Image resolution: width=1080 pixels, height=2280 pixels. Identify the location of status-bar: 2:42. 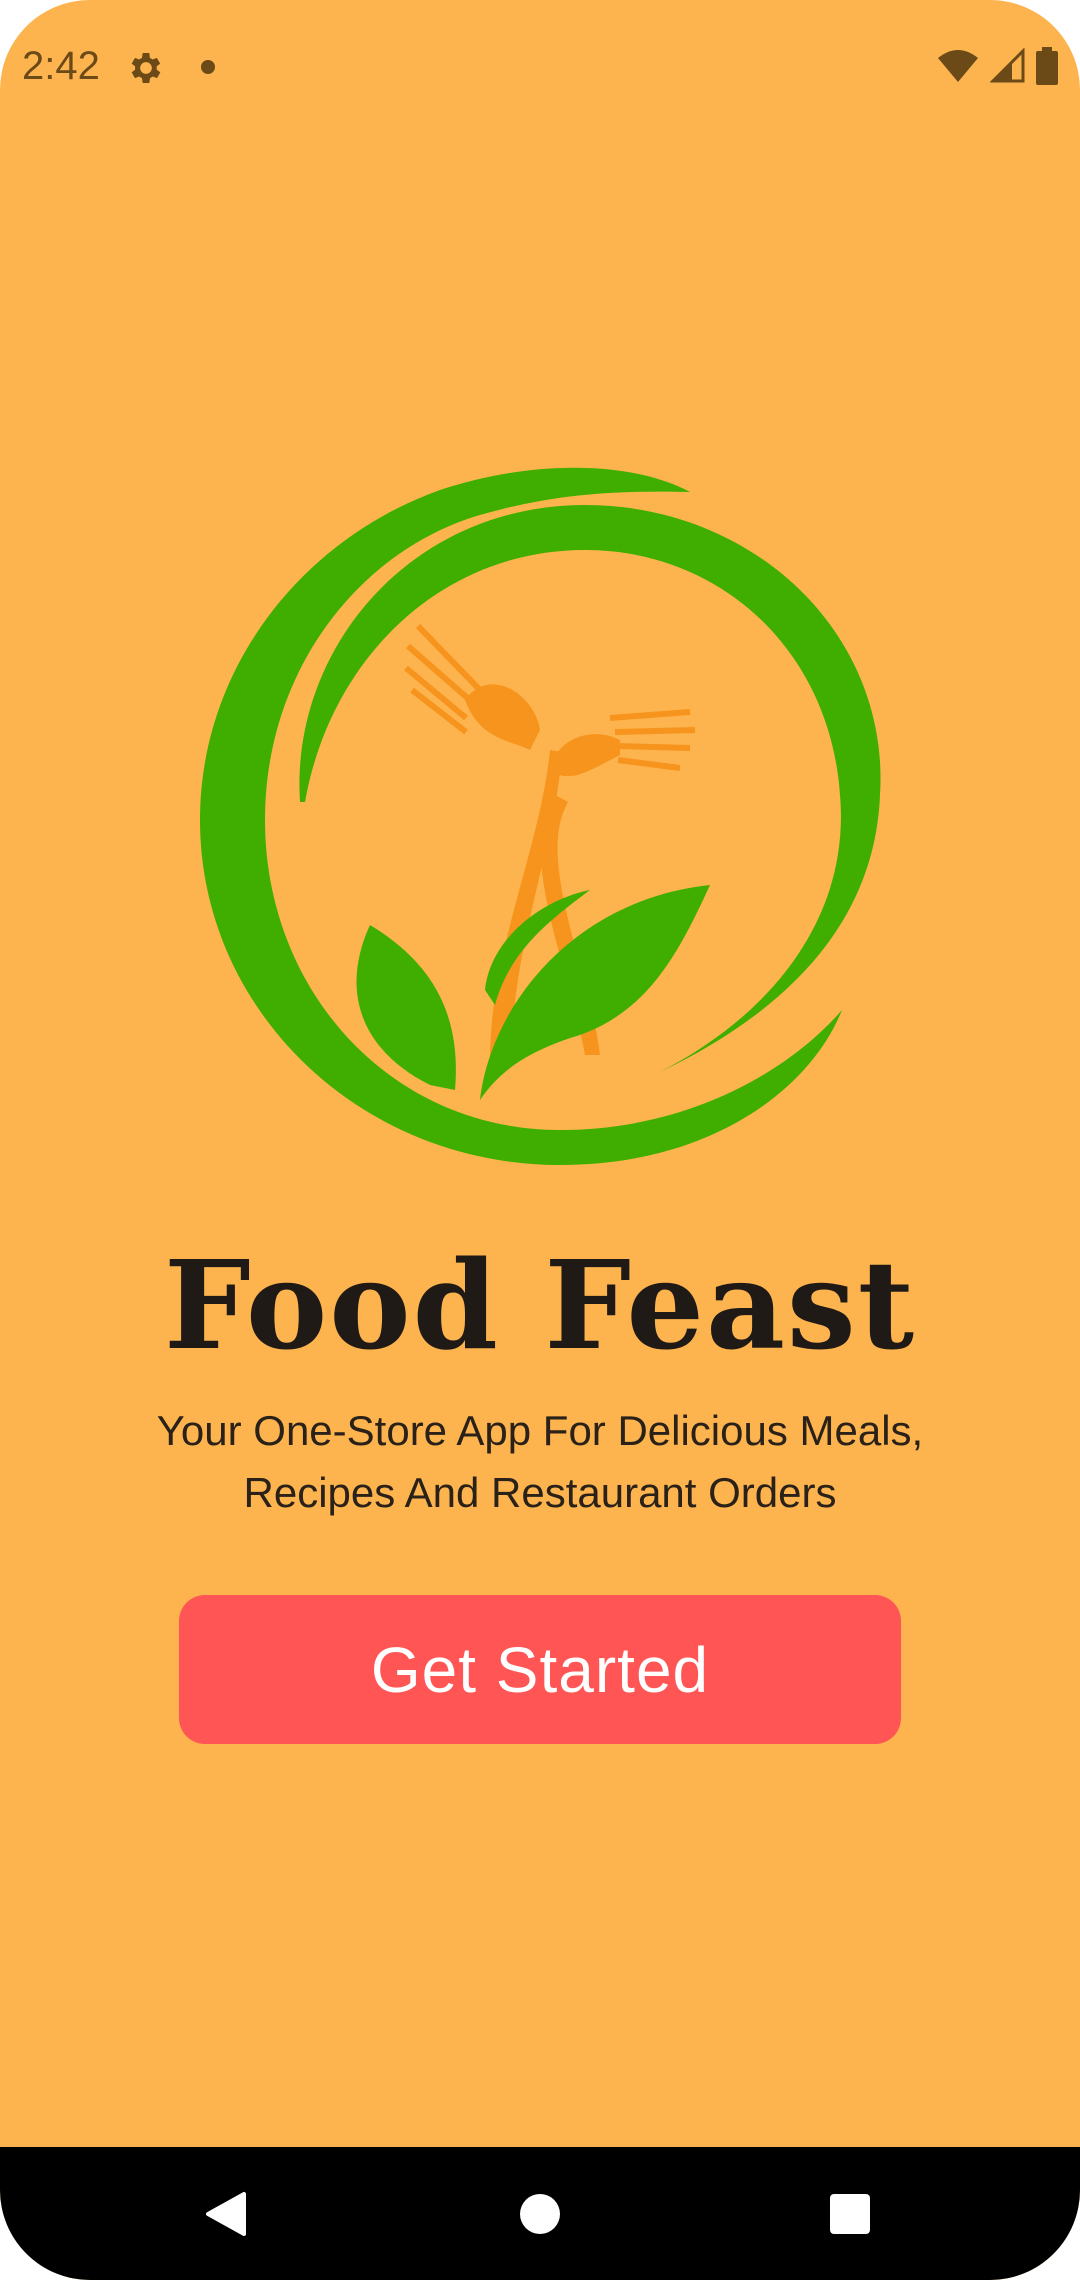
(540, 68).